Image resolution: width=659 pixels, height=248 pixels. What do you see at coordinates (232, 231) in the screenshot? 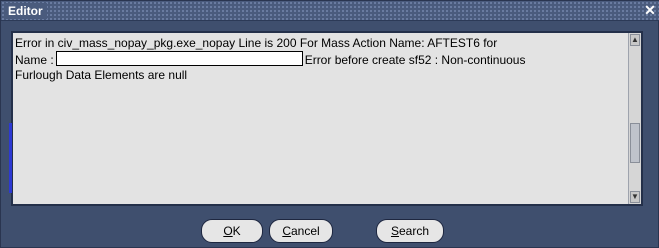
I see `ok-button: OK` at bounding box center [232, 231].